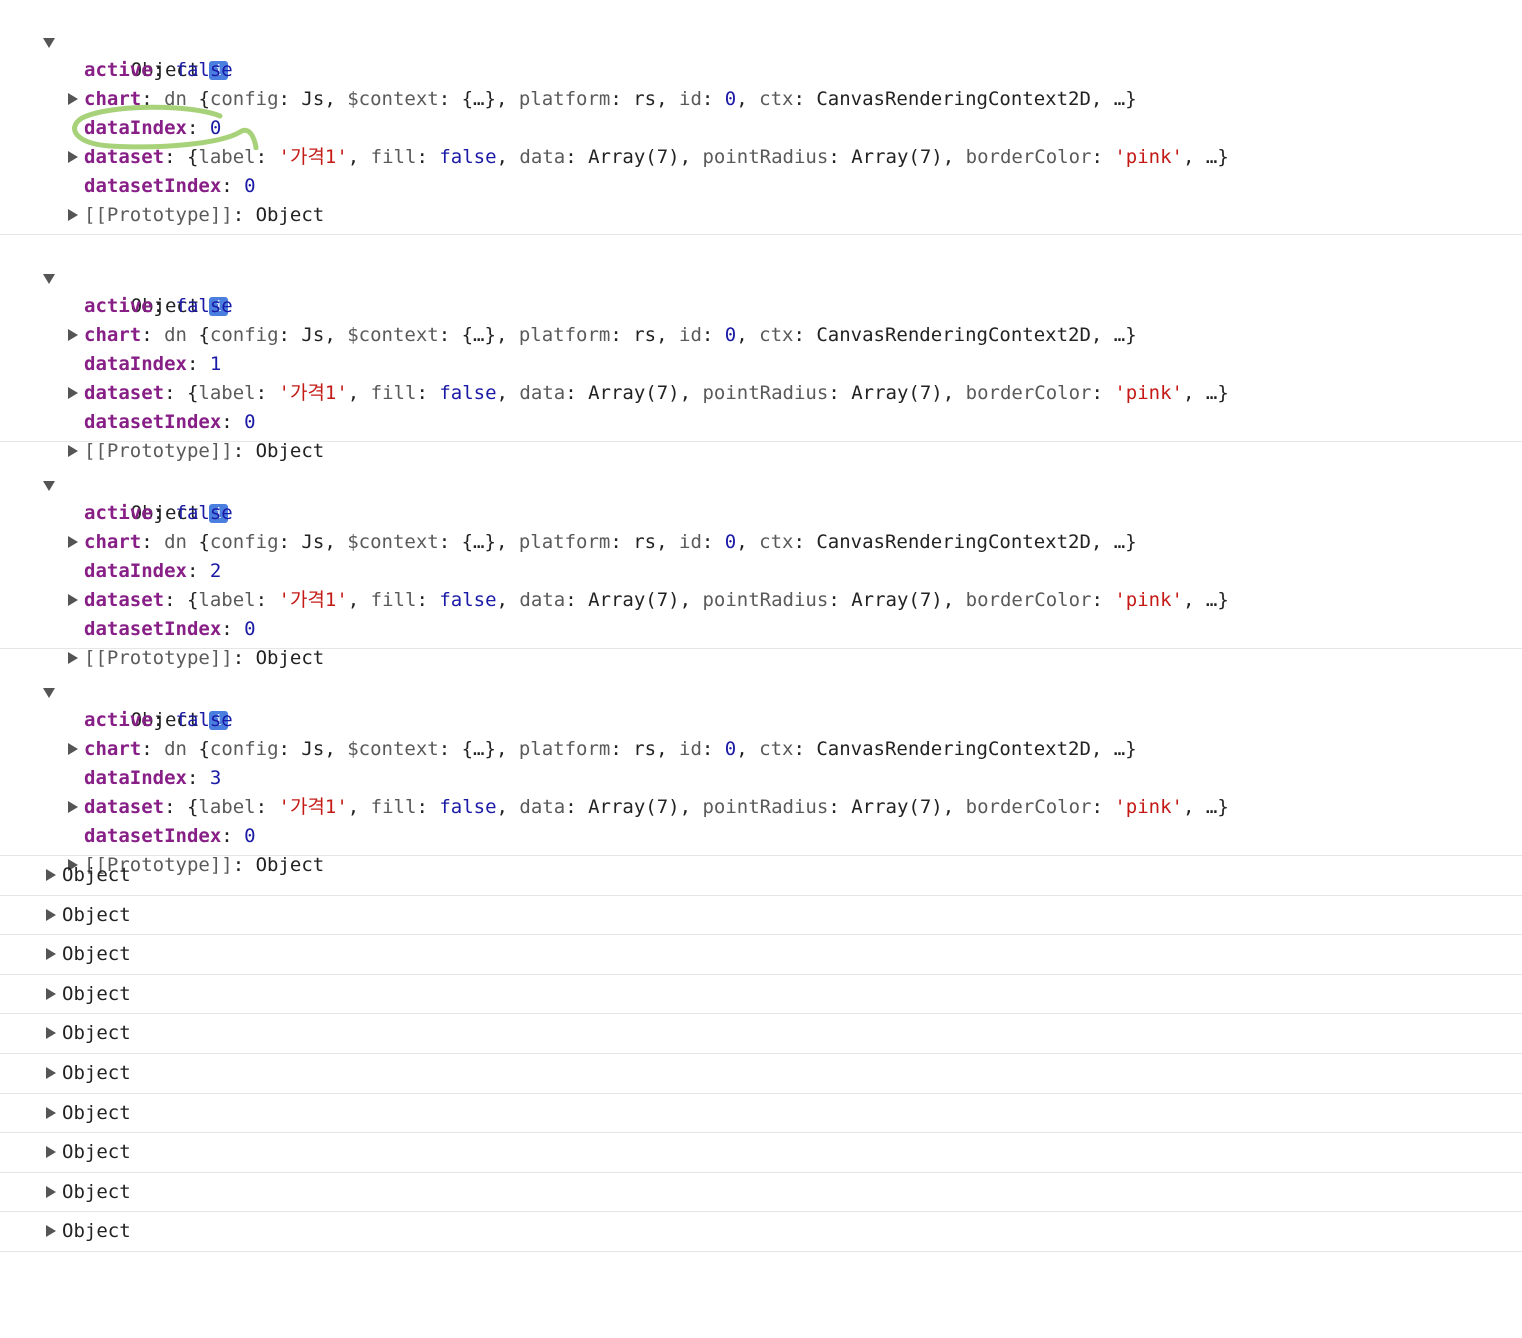 This screenshot has height=1338, width=1522. What do you see at coordinates (153, 571) in the screenshot?
I see `property-dataIndex: dataIndex: 2` at bounding box center [153, 571].